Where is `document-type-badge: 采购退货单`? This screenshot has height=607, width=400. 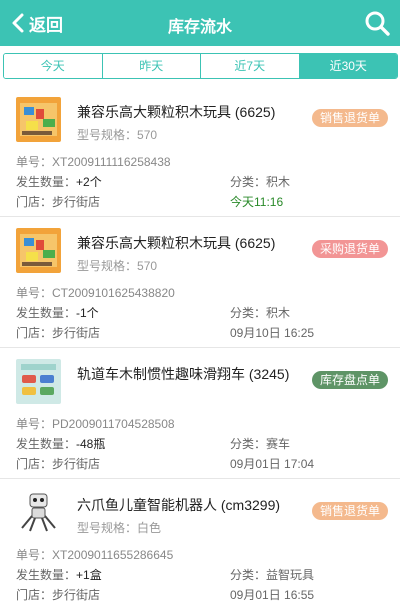 document-type-badge: 采购退货单 is located at coordinates (349, 249).